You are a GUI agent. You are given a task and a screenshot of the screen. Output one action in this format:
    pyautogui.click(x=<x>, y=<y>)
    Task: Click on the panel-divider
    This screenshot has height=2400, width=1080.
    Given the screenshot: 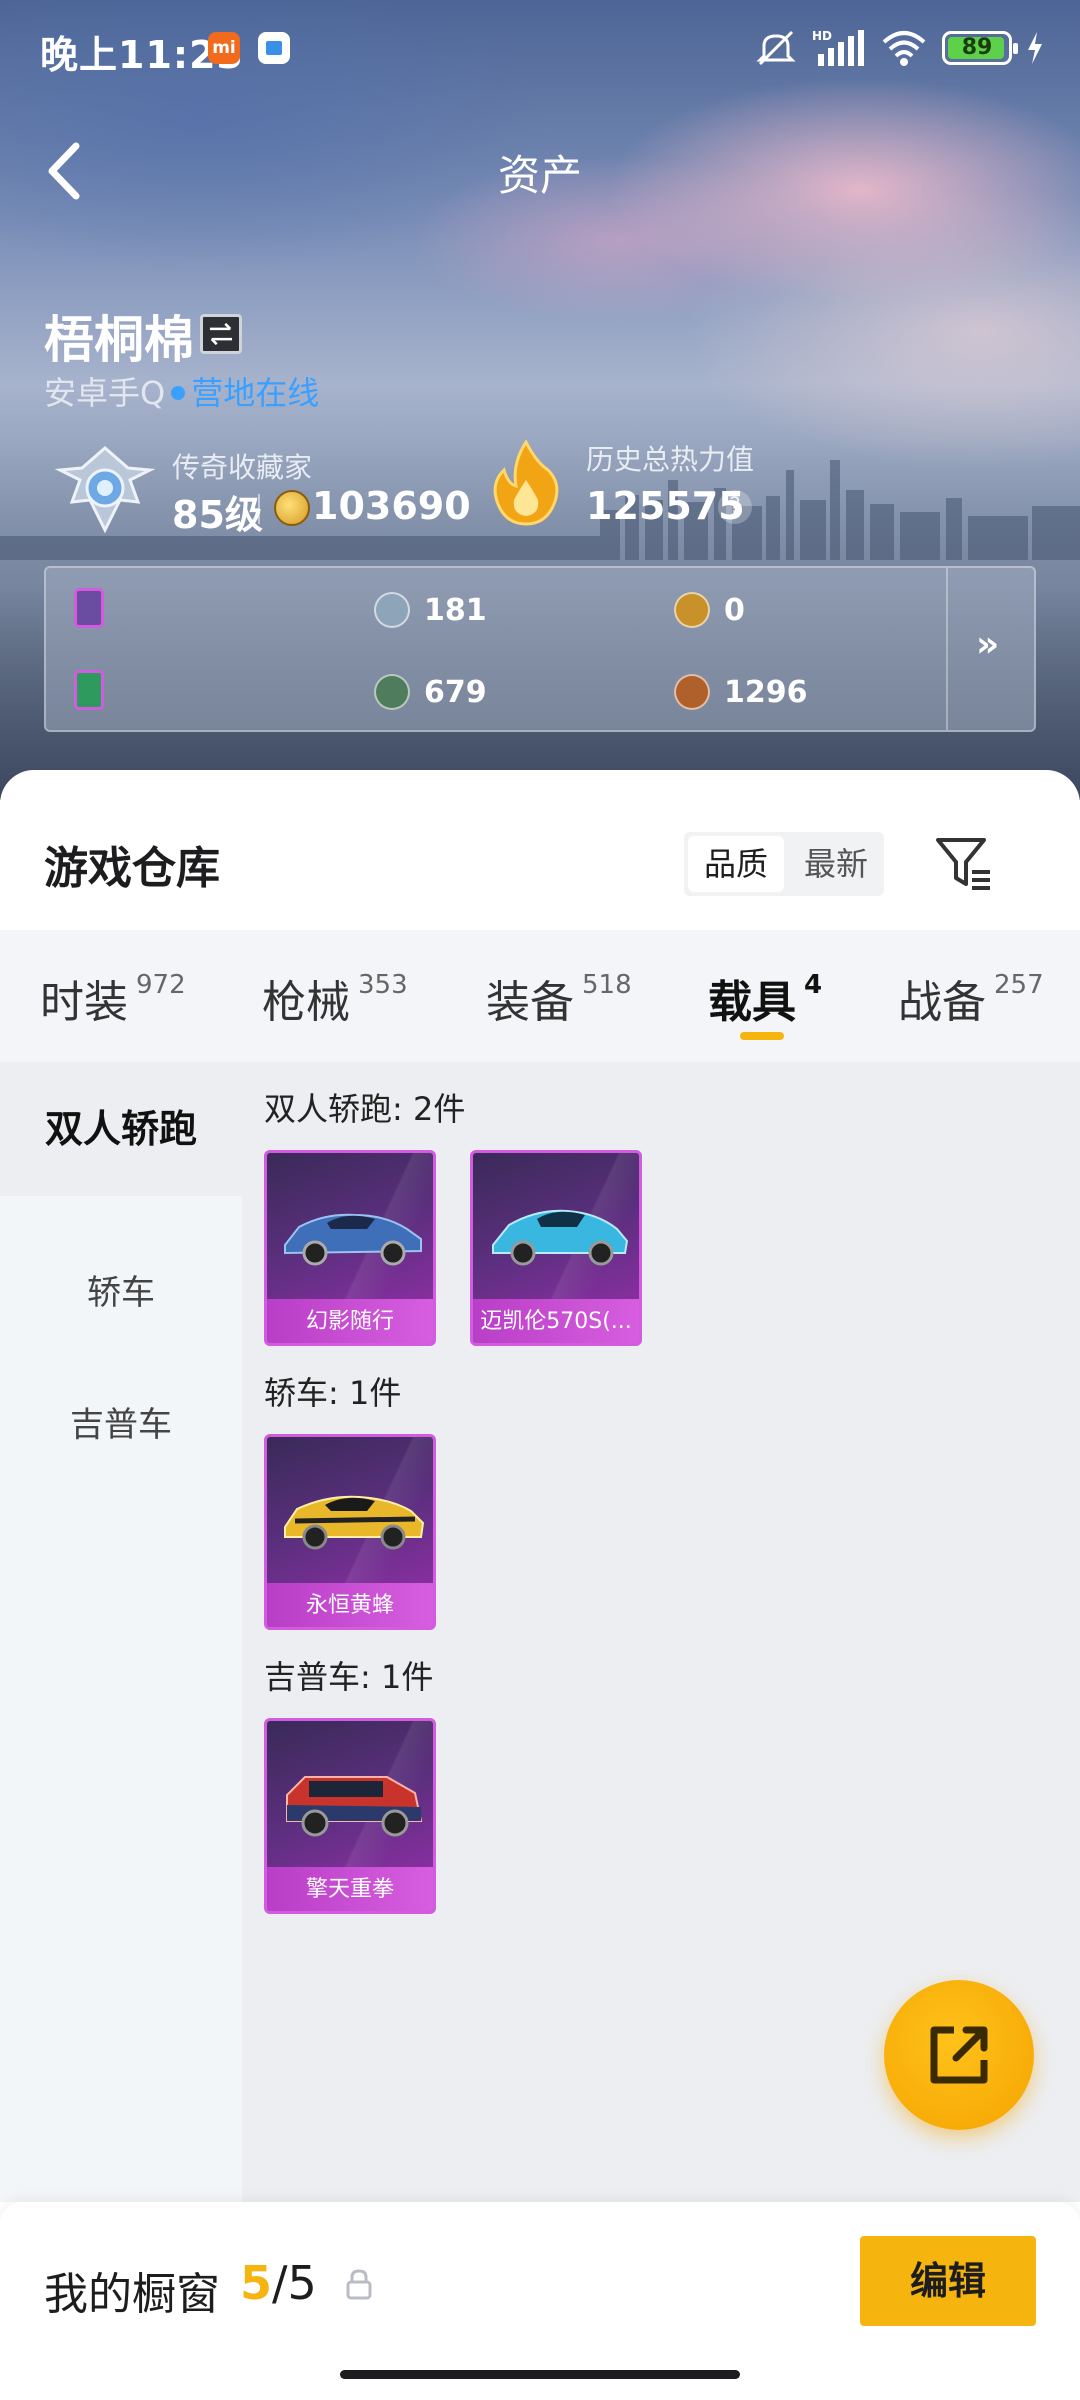 What is the action you would take?
    pyautogui.click(x=947, y=649)
    